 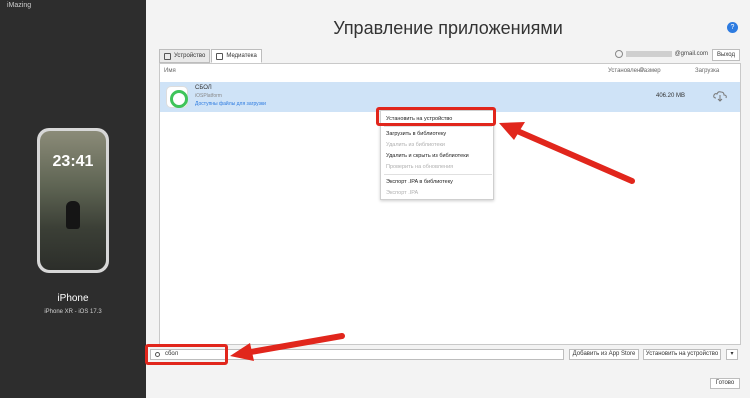 I want to click on arrow-to-menu, so click(x=573, y=155).